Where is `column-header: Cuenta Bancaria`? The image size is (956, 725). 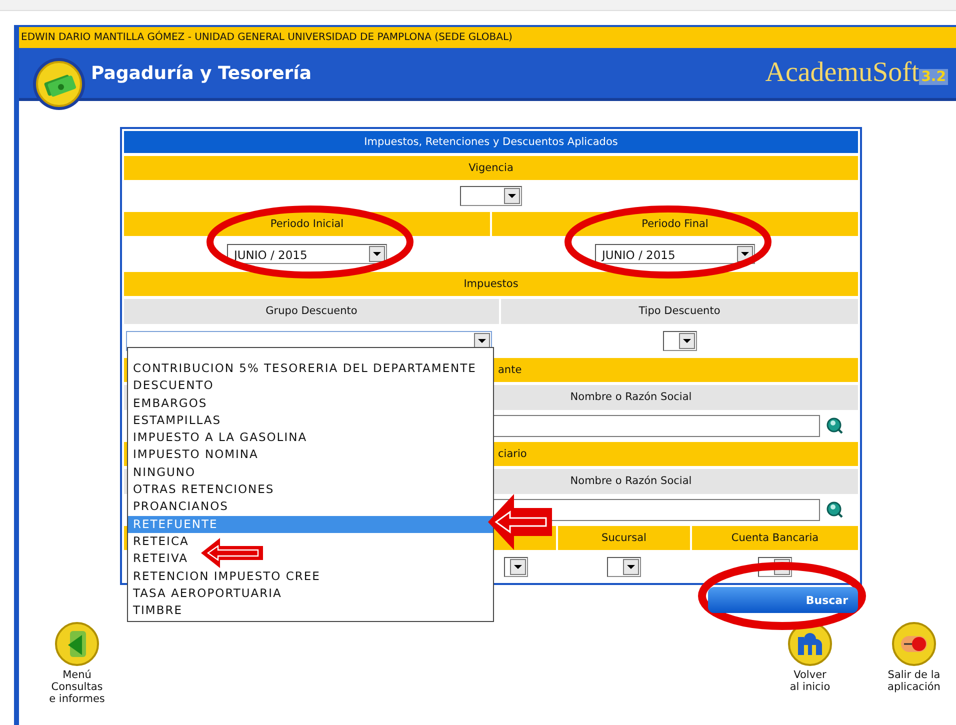 column-header: Cuenta Bancaria is located at coordinates (775, 538).